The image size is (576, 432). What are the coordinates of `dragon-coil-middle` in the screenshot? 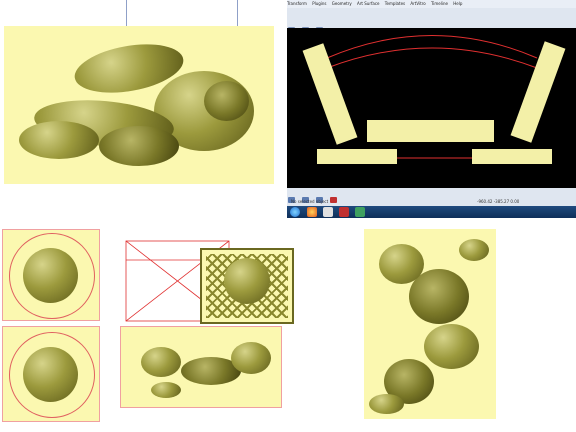 It's located at (451, 346).